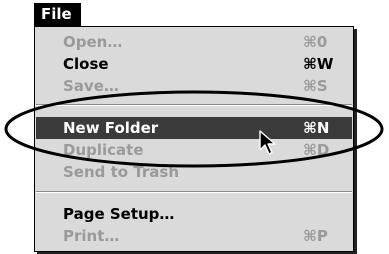 The width and height of the screenshot is (389, 254). I want to click on menu-item-label: Send to Trash, so click(121, 172).